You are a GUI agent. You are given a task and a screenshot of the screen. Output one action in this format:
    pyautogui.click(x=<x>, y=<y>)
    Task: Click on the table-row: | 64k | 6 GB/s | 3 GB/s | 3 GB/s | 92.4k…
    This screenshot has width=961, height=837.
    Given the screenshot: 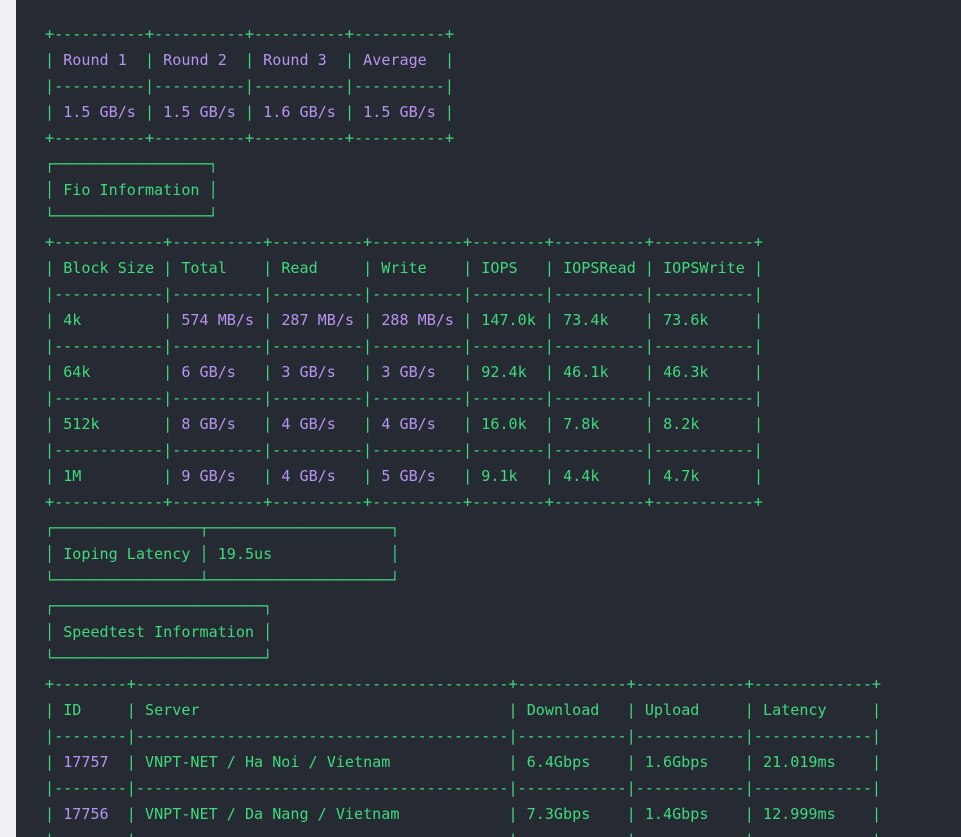 What is the action you would take?
    pyautogui.click(x=404, y=372)
    